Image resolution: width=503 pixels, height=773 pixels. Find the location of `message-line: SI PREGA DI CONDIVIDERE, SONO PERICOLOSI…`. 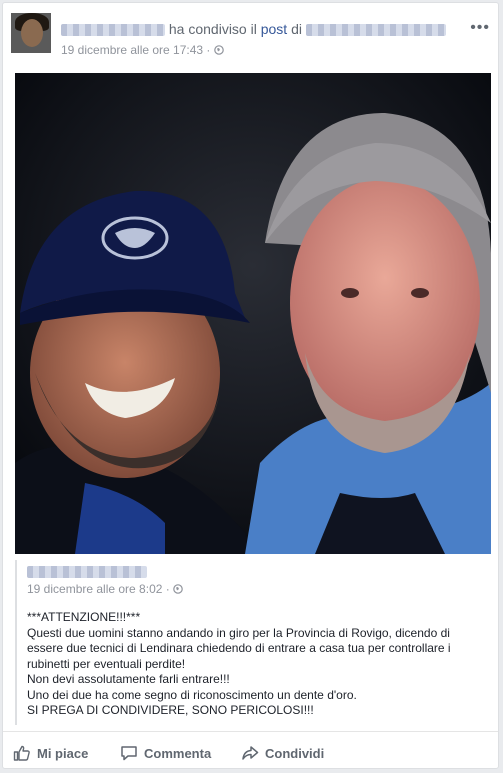

message-line: SI PREGA DI CONDIVIDERE, SONO PERICOLOSI… is located at coordinates (170, 710).